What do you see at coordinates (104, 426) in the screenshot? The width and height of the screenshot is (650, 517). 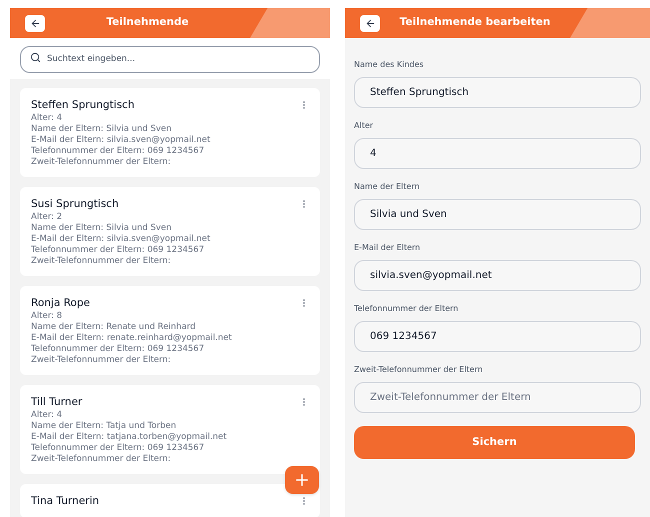 I see `participant-detail: Name der Eltern: Tatja und Torben` at bounding box center [104, 426].